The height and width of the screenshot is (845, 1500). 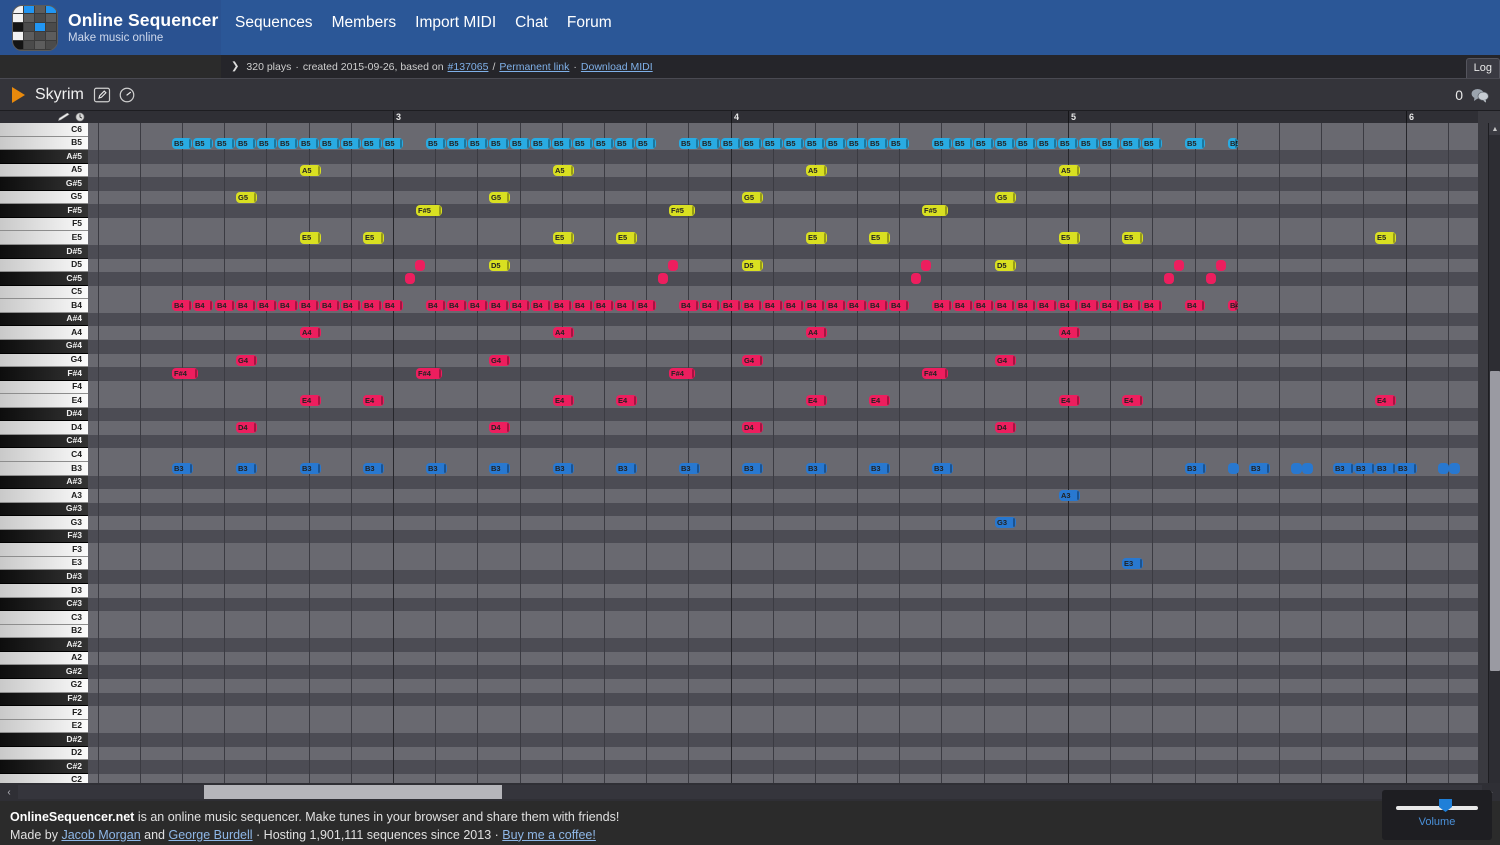 I want to click on login-button: Log, so click(x=1482, y=69).